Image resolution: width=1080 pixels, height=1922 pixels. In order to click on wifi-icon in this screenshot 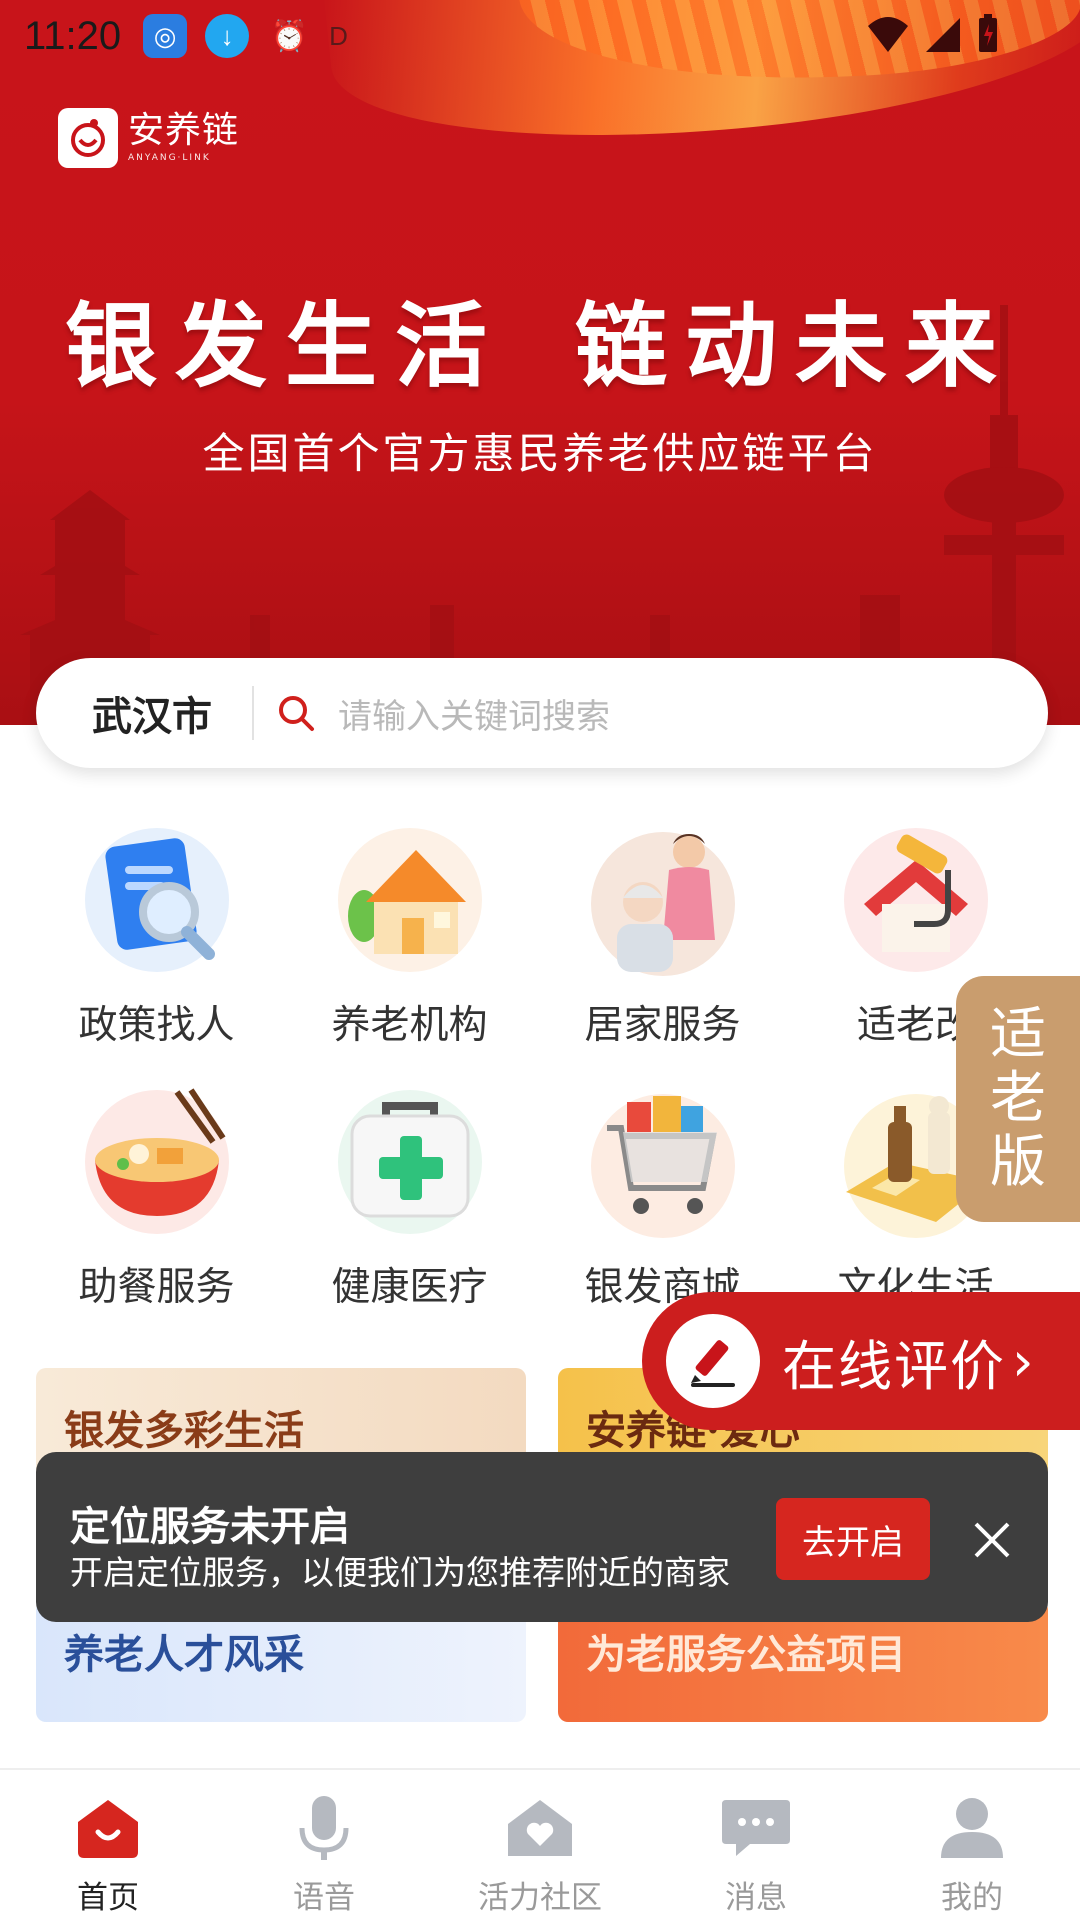, I will do `click(888, 34)`.